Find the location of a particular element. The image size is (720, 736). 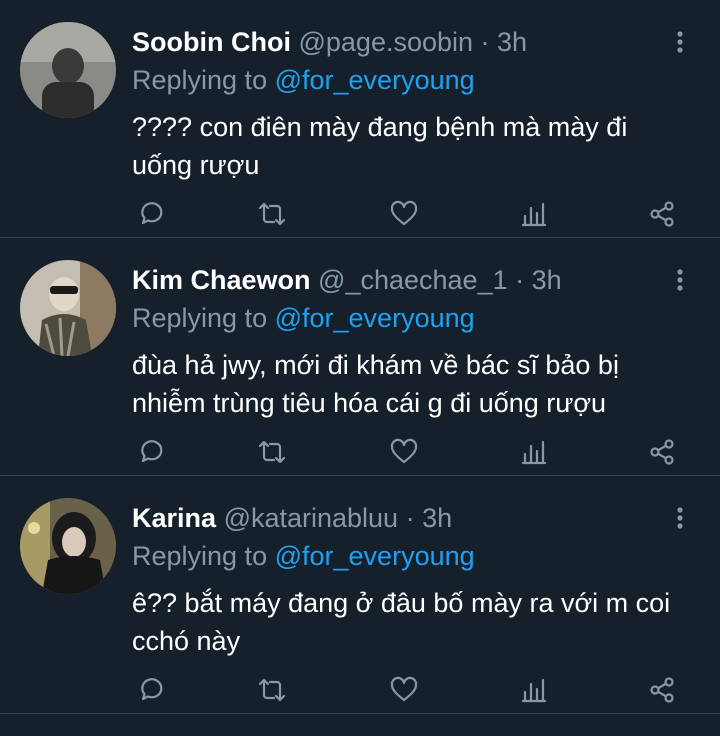

tweet-header: Kim Chaewon @_chaechae_1 · 3h is located at coordinates (347, 280).